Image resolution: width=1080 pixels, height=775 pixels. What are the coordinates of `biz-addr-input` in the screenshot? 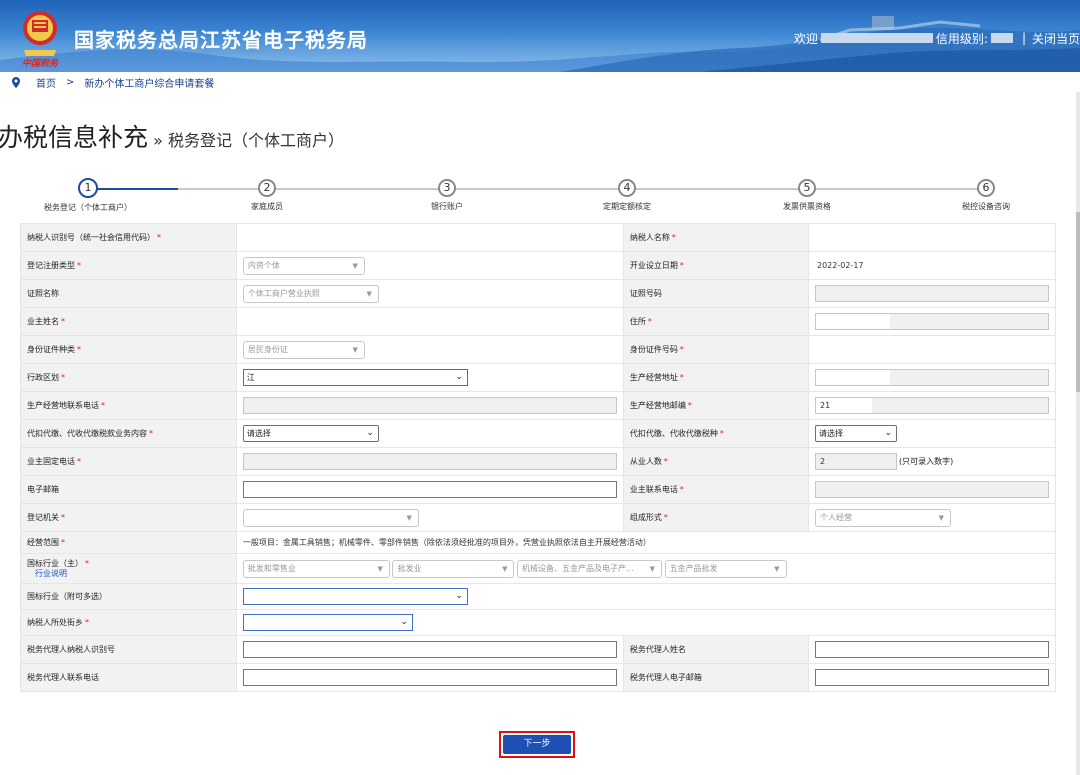 It's located at (932, 377).